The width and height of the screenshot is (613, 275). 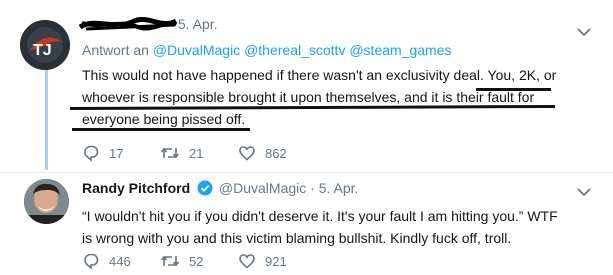 What do you see at coordinates (262, 188) in the screenshot?
I see `user-handle: @DuvalMagic` at bounding box center [262, 188].